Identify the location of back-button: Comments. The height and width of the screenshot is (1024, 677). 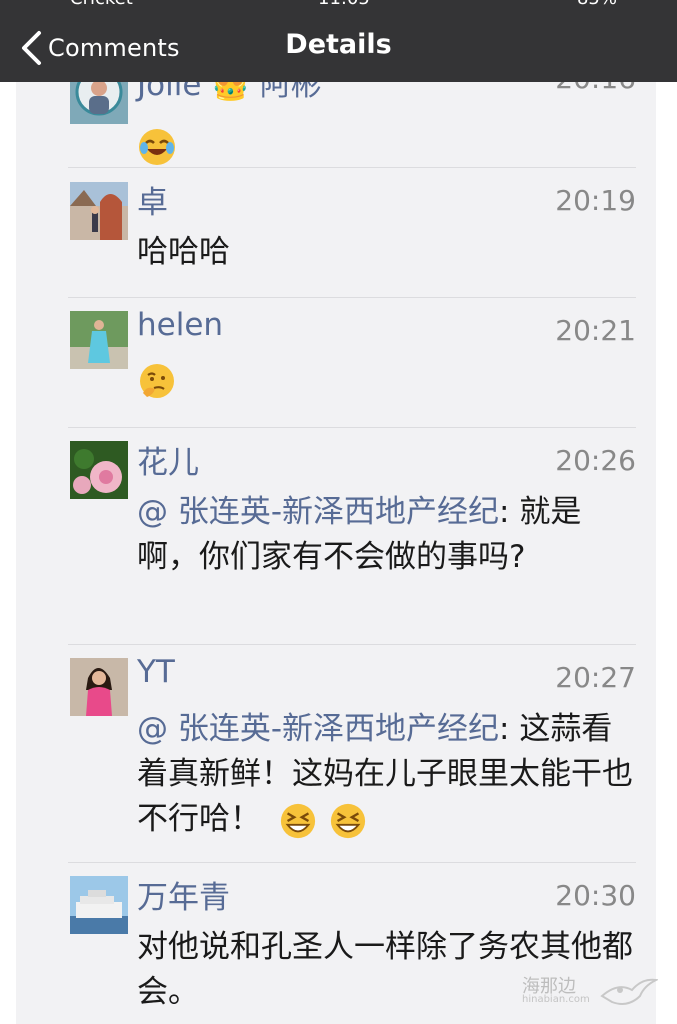
(100, 48).